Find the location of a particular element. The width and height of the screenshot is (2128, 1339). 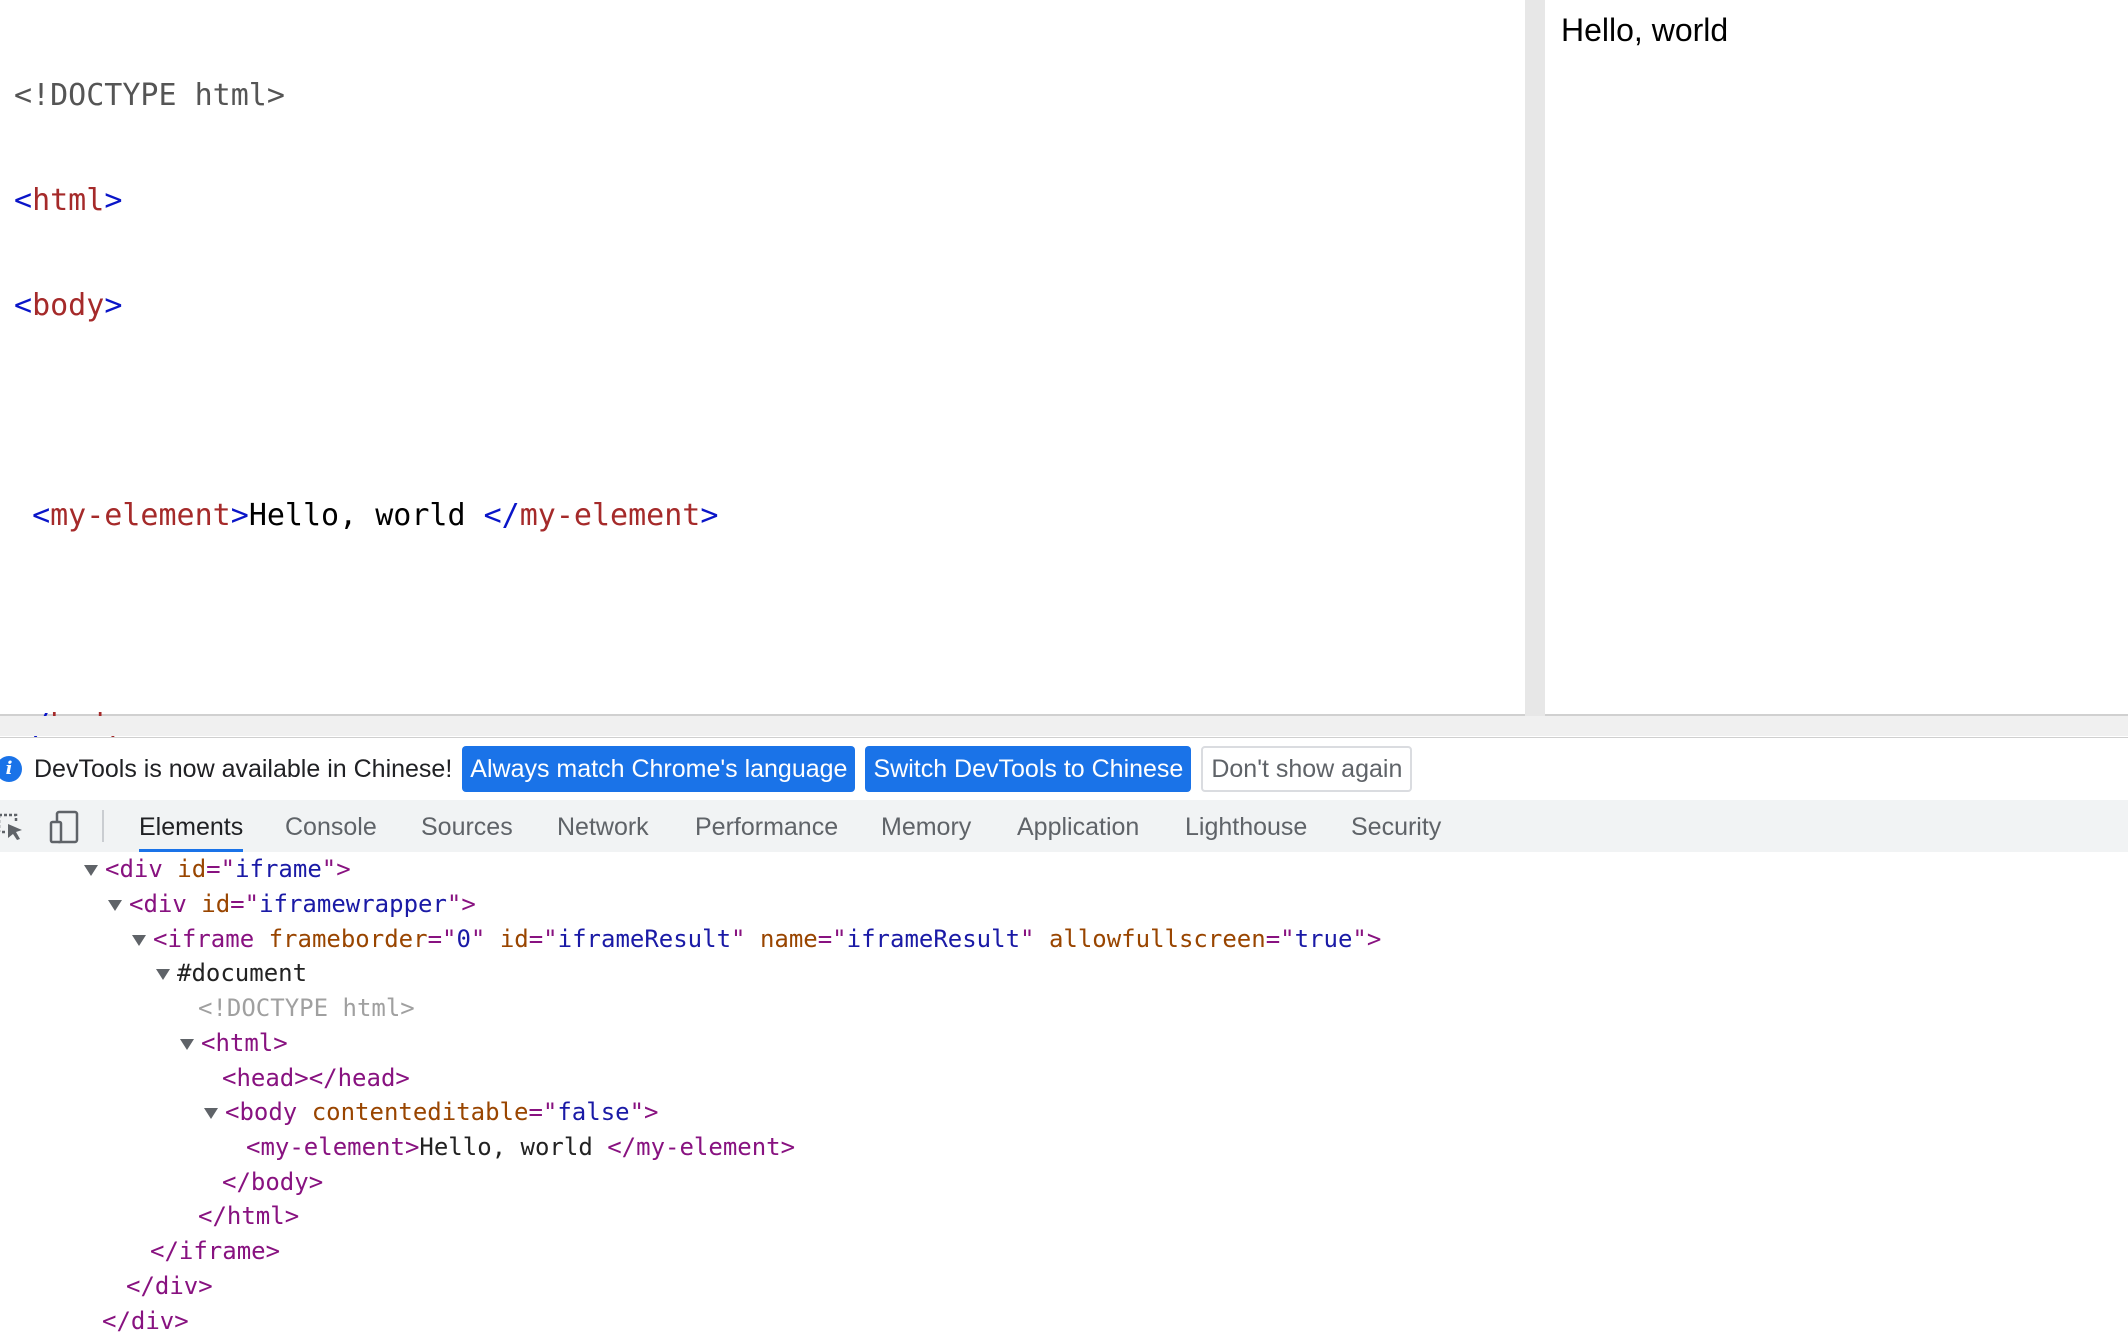

tab-application: Application is located at coordinates (1078, 826).